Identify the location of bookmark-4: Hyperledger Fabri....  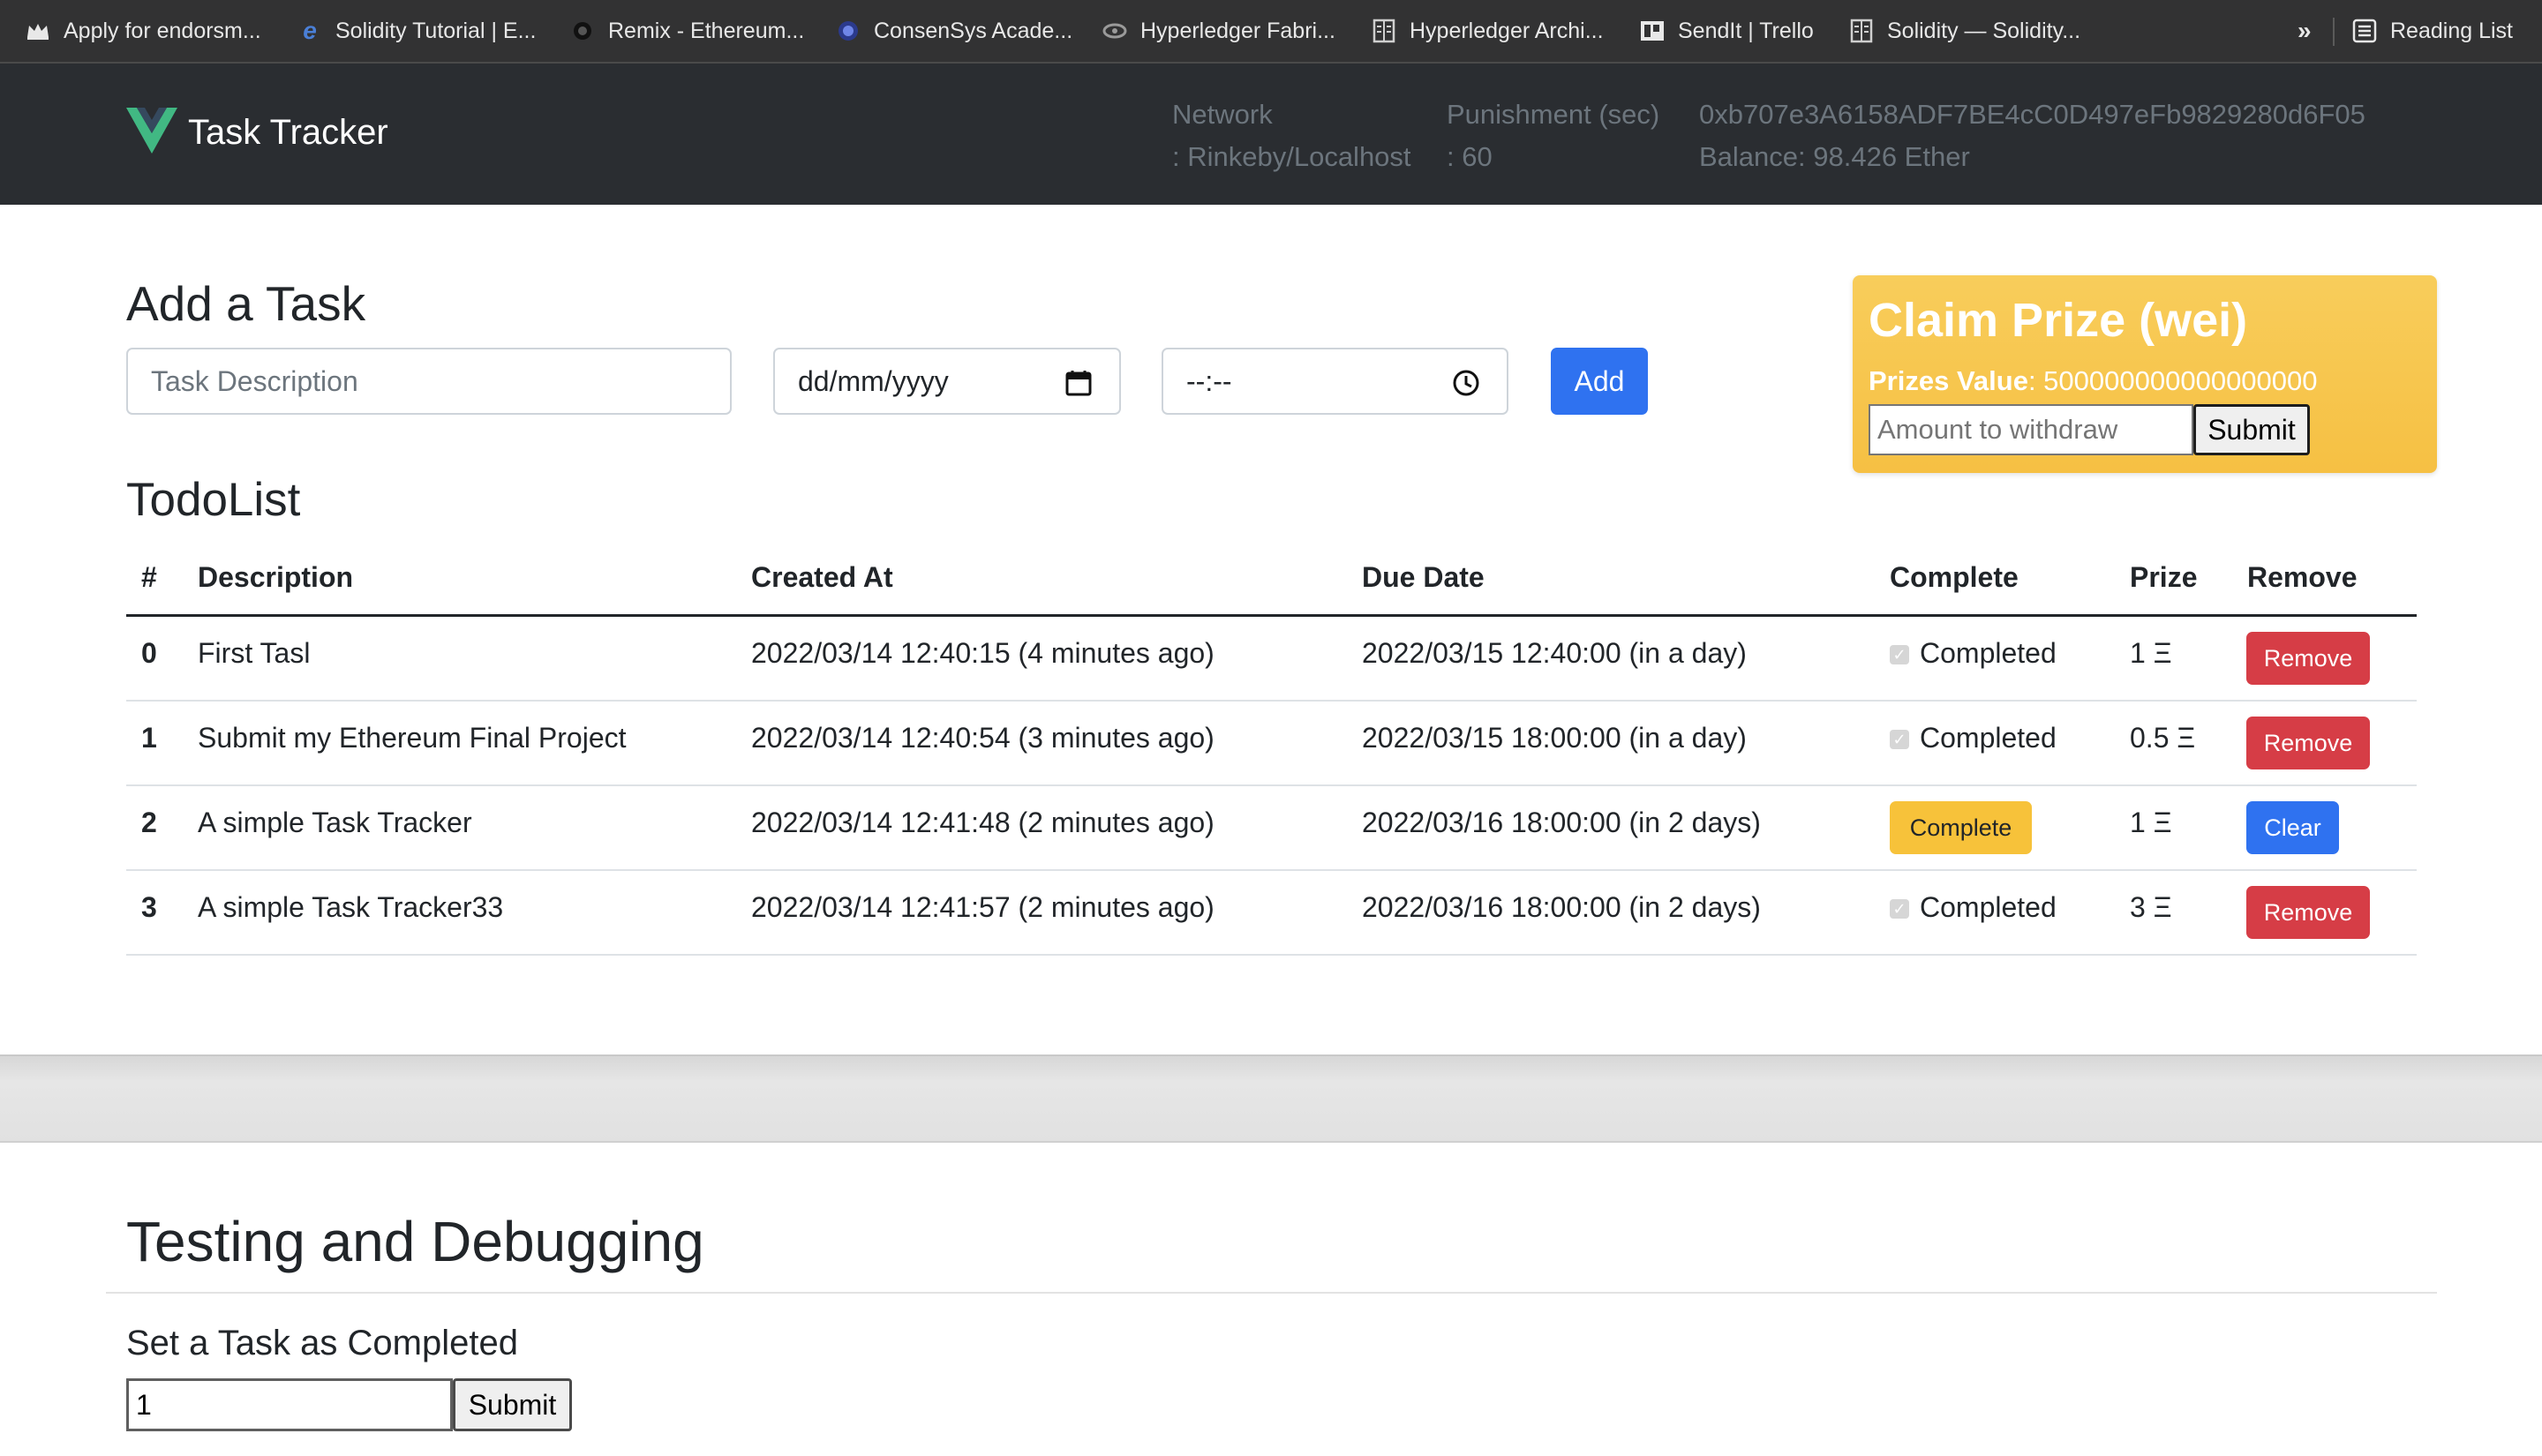
(1219, 31).